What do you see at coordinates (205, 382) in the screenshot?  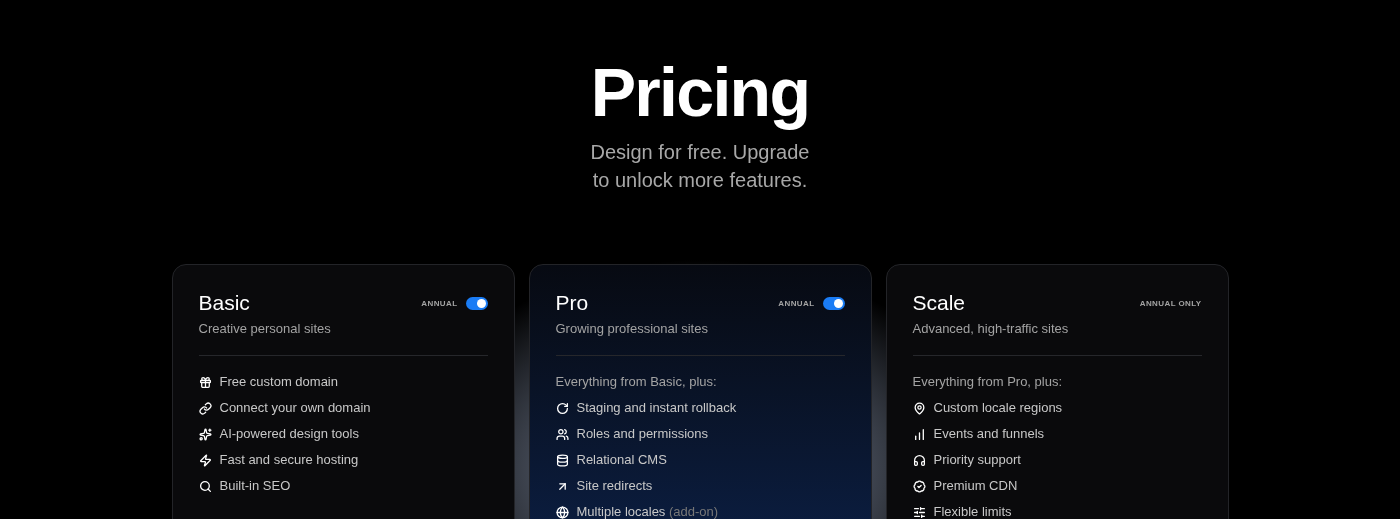 I see `gift-icon` at bounding box center [205, 382].